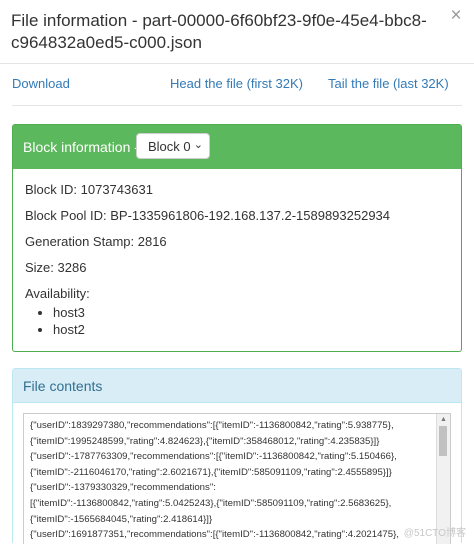 This screenshot has height=544, width=474. I want to click on tail-file-link: Tail the file (last 32K), so click(388, 83).